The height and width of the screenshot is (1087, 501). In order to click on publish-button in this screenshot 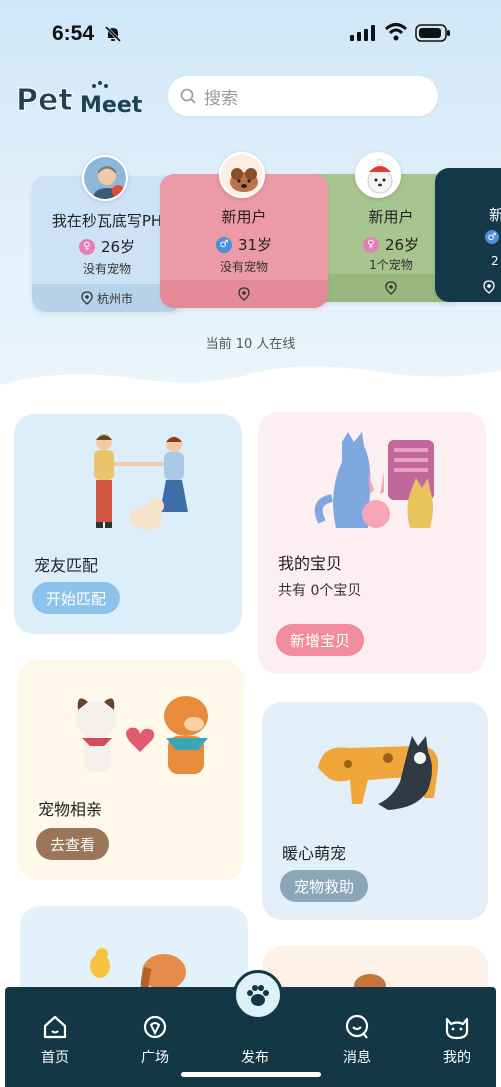, I will do `click(258, 995)`.